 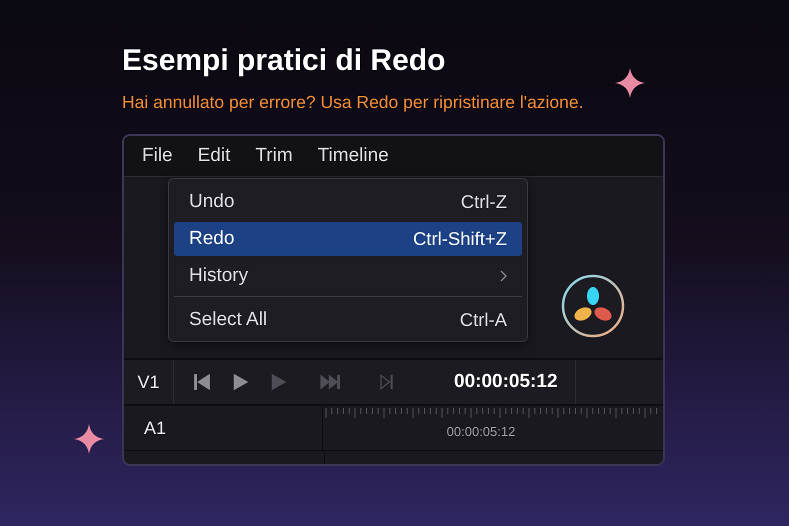 What do you see at coordinates (506, 382) in the screenshot?
I see `timecode: 00:00:05:12` at bounding box center [506, 382].